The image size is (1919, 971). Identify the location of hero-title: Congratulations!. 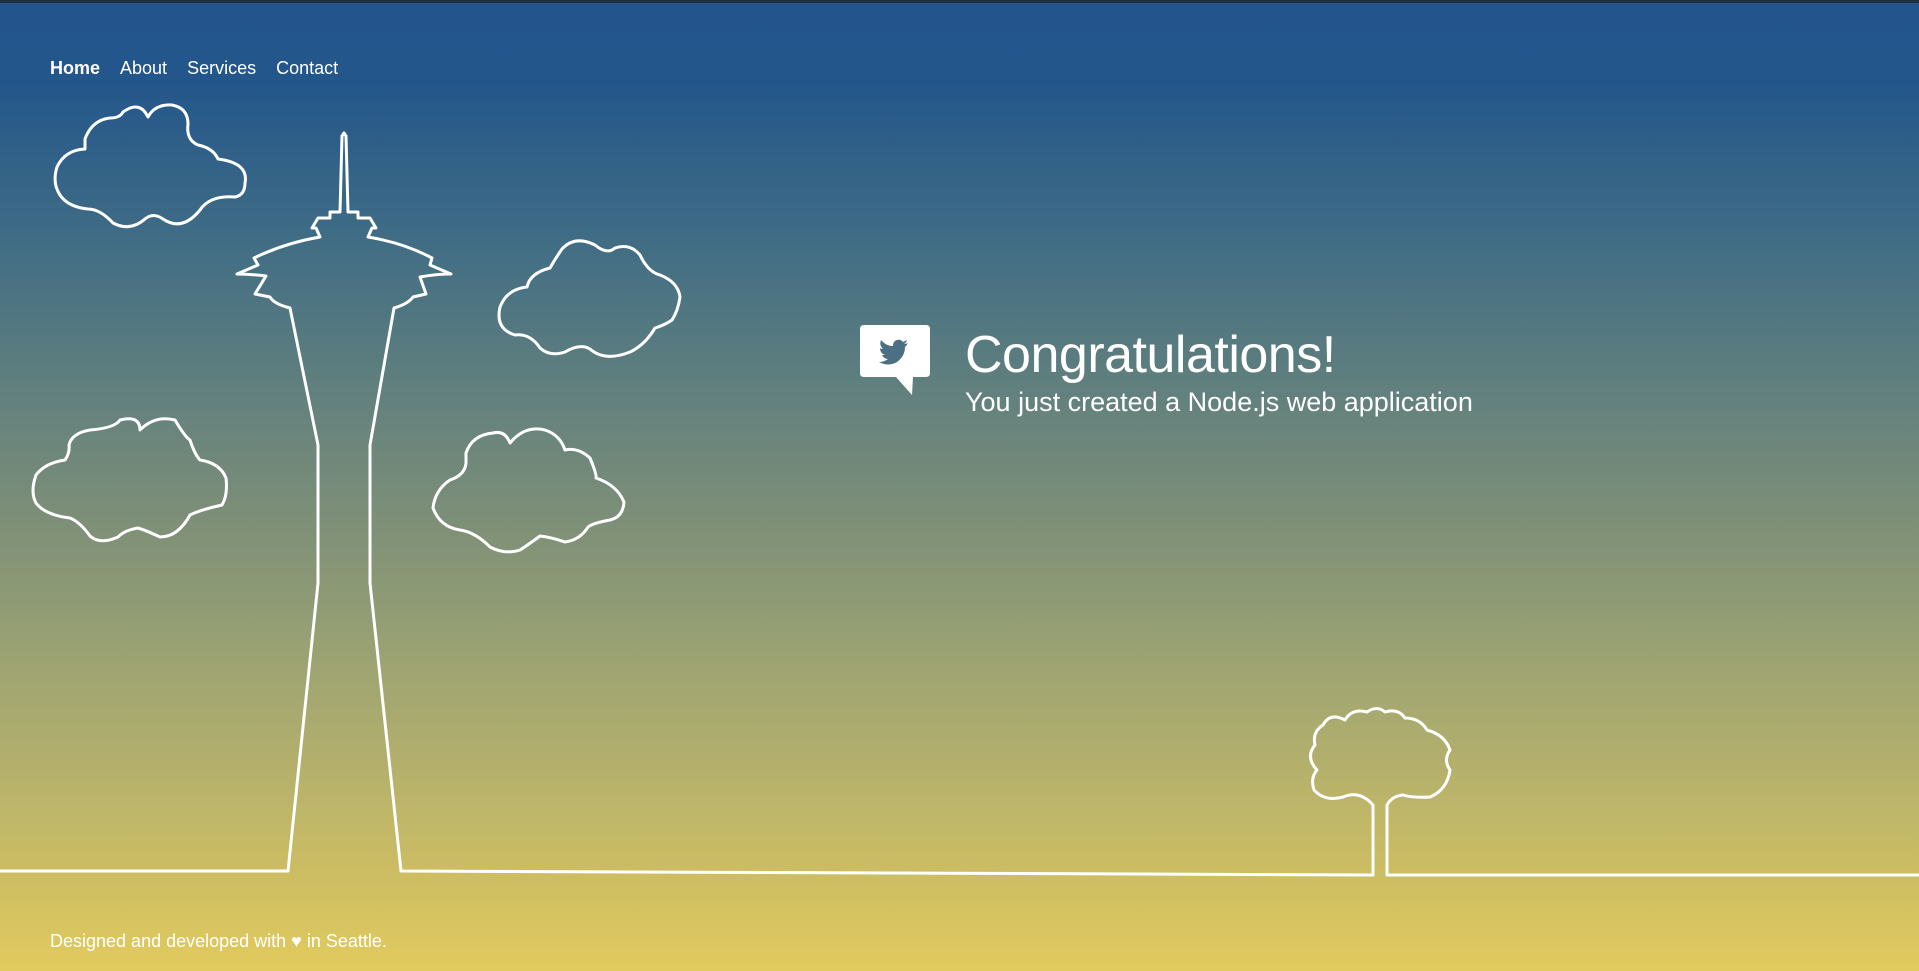
(1150, 355).